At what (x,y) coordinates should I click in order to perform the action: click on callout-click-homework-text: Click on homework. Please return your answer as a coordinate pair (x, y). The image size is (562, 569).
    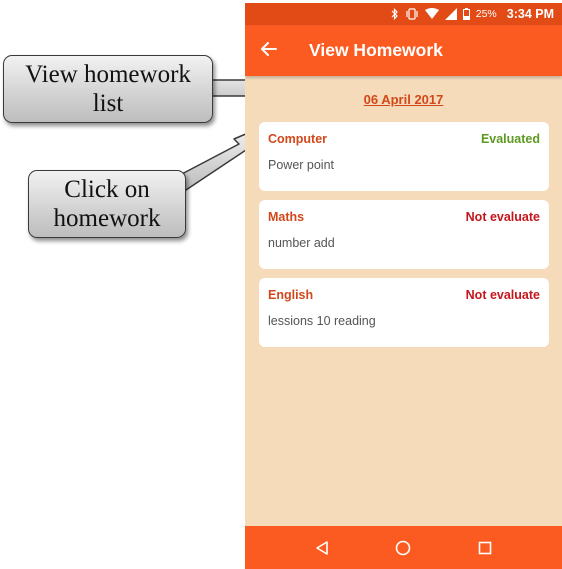
    Looking at the image, I should click on (107, 204).